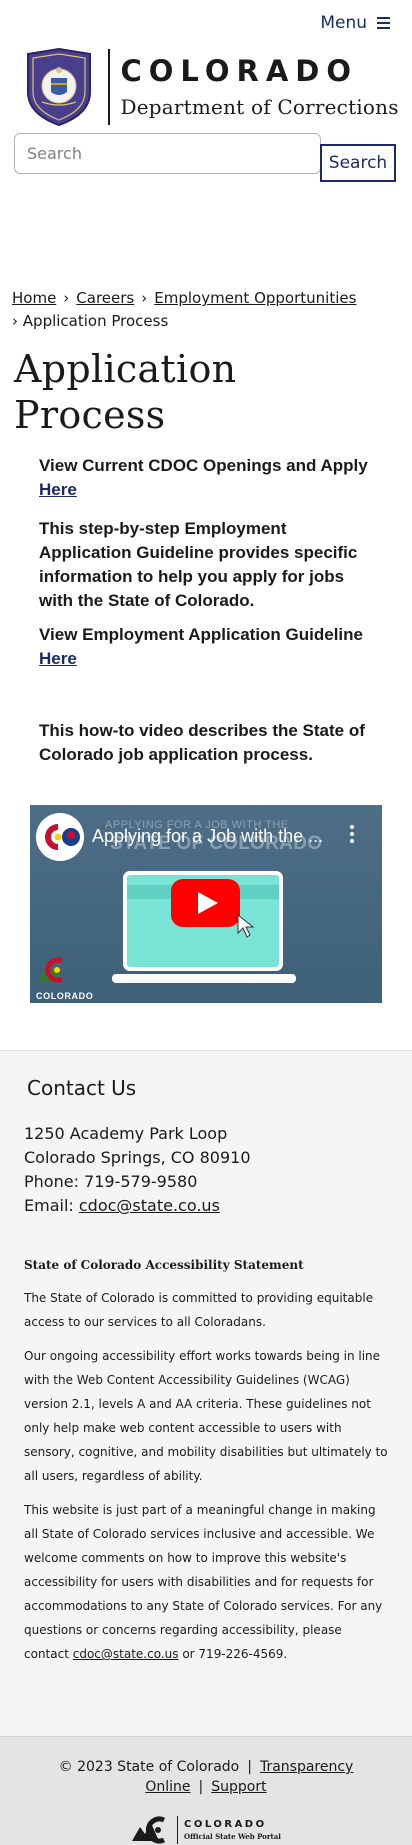  I want to click on brand-logo: COLORADO Department of Corrections, so click(206, 87).